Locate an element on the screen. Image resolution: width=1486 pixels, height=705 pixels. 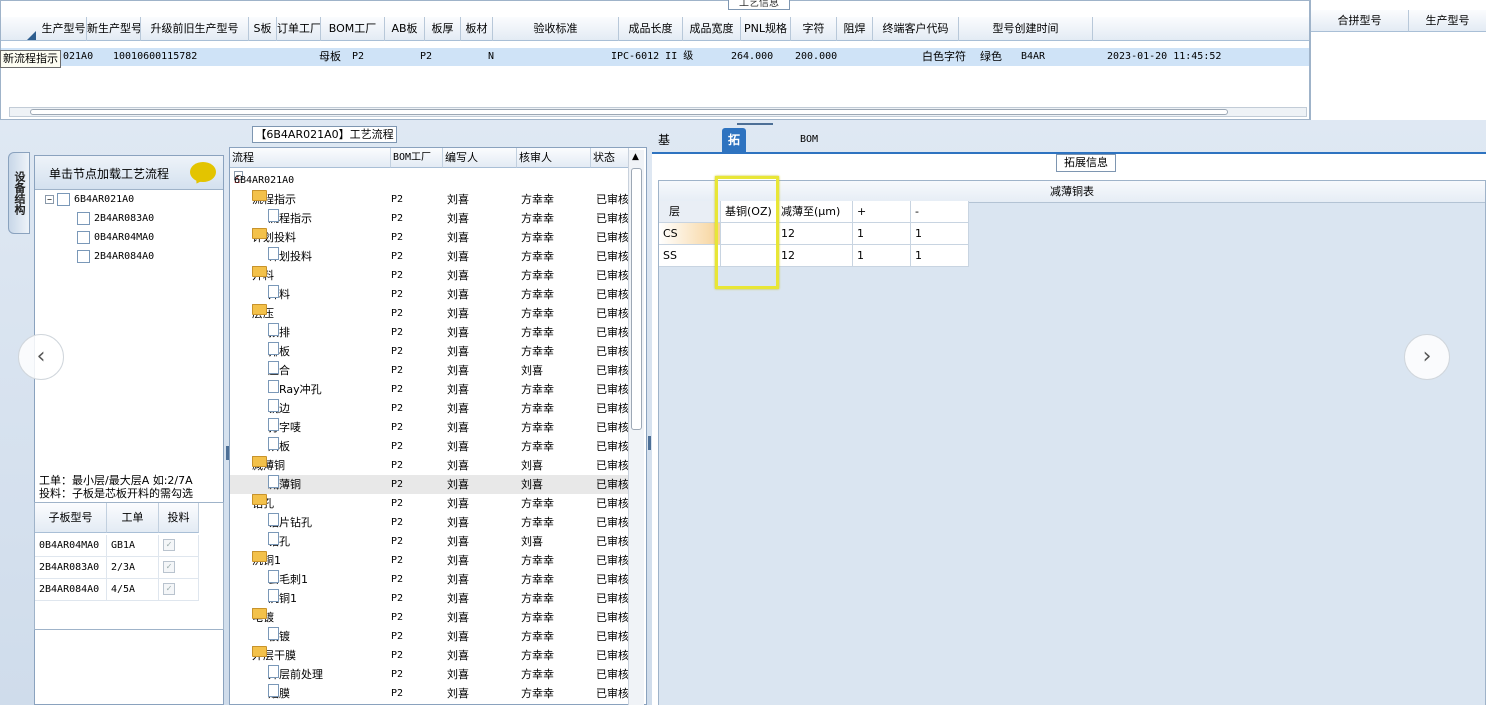
column-header: 板材 is located at coordinates (477, 29).